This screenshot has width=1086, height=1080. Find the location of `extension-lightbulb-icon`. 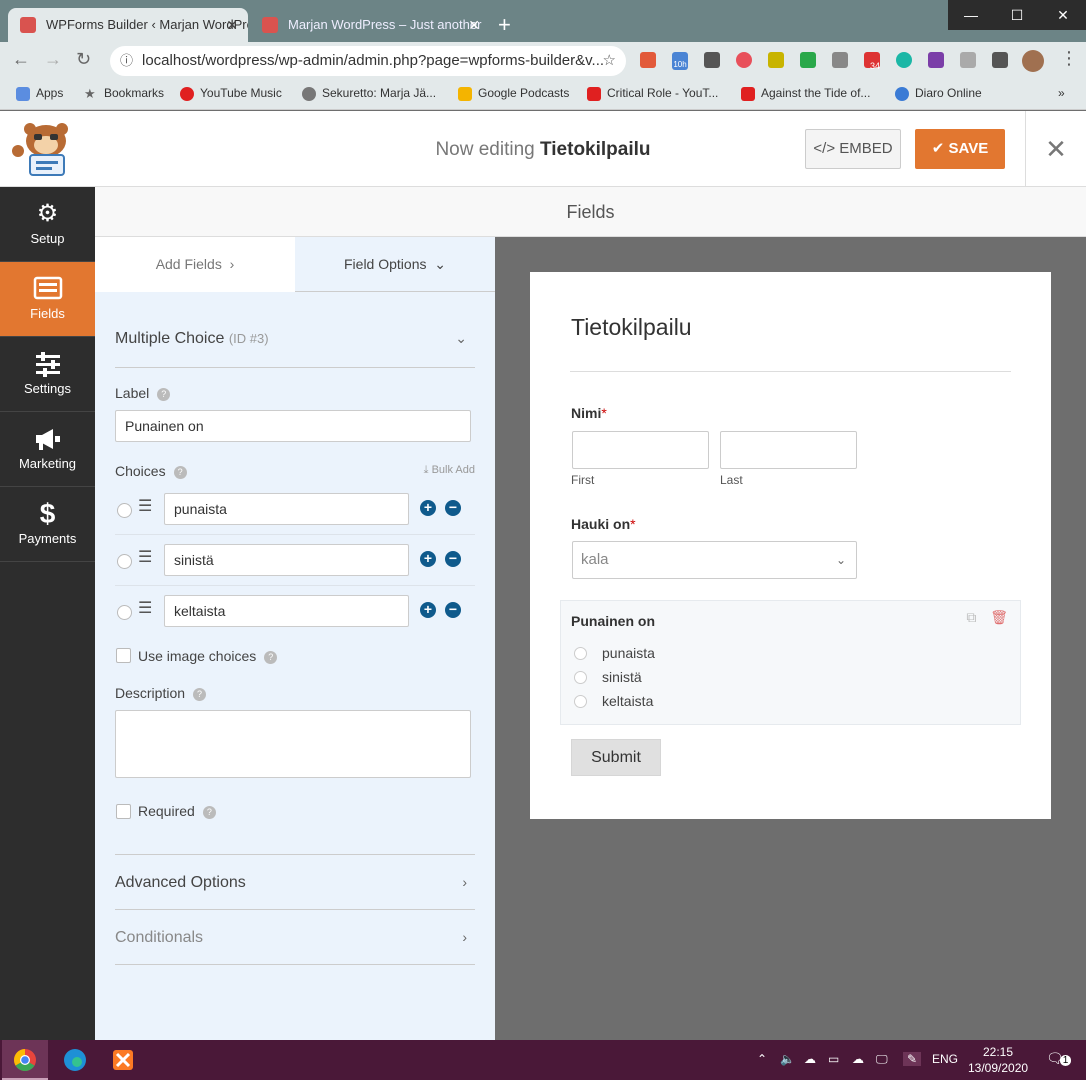

extension-lightbulb-icon is located at coordinates (712, 60).